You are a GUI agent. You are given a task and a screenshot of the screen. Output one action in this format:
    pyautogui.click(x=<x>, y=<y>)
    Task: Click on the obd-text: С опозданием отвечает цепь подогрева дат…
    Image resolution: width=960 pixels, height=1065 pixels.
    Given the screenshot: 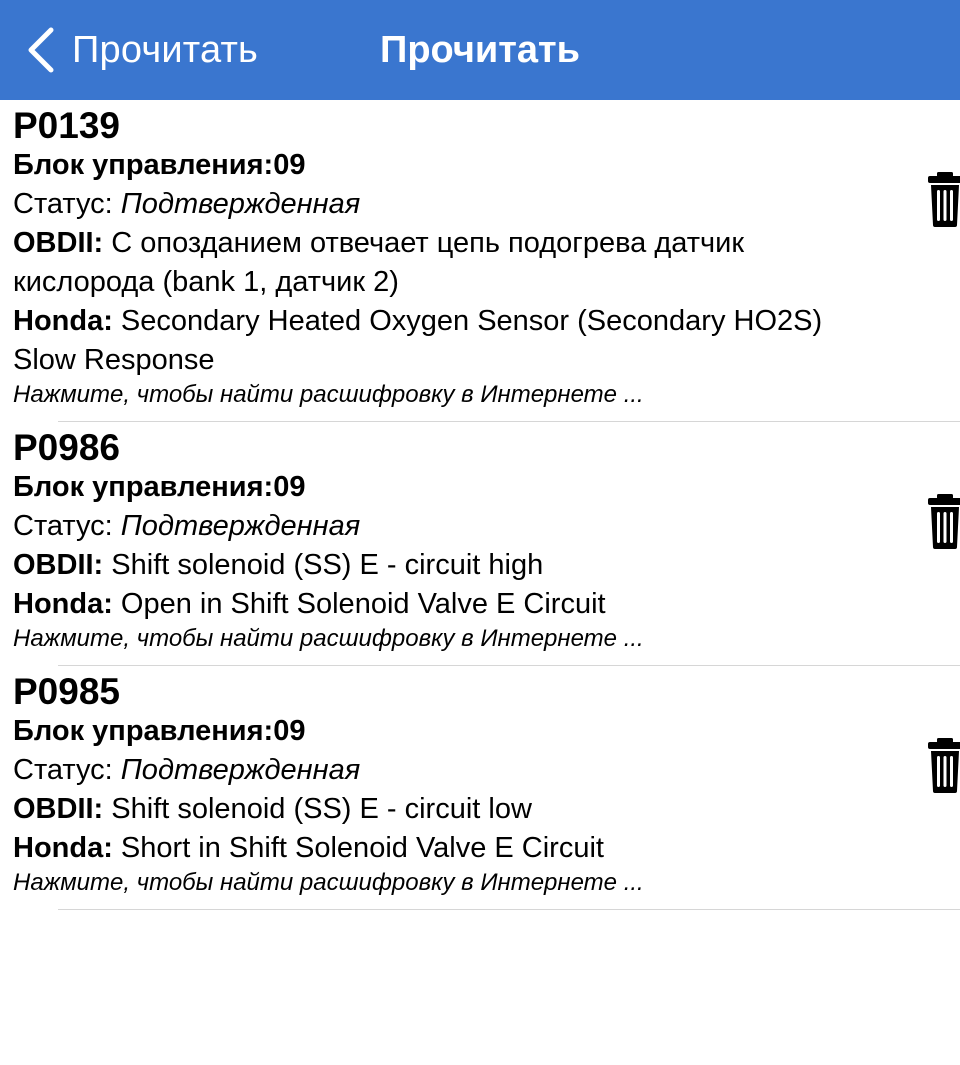 What is the action you would take?
    pyautogui.click(x=379, y=262)
    